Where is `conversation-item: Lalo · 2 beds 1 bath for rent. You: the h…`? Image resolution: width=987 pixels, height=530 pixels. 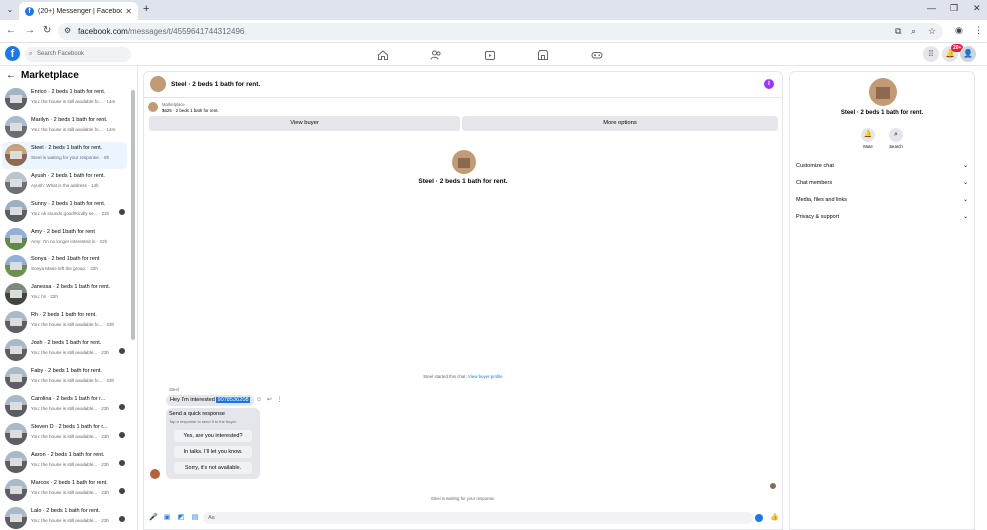
conversation-item: Lalo · 2 beds 1 bath for rent. You: the h… is located at coordinates (64, 517).